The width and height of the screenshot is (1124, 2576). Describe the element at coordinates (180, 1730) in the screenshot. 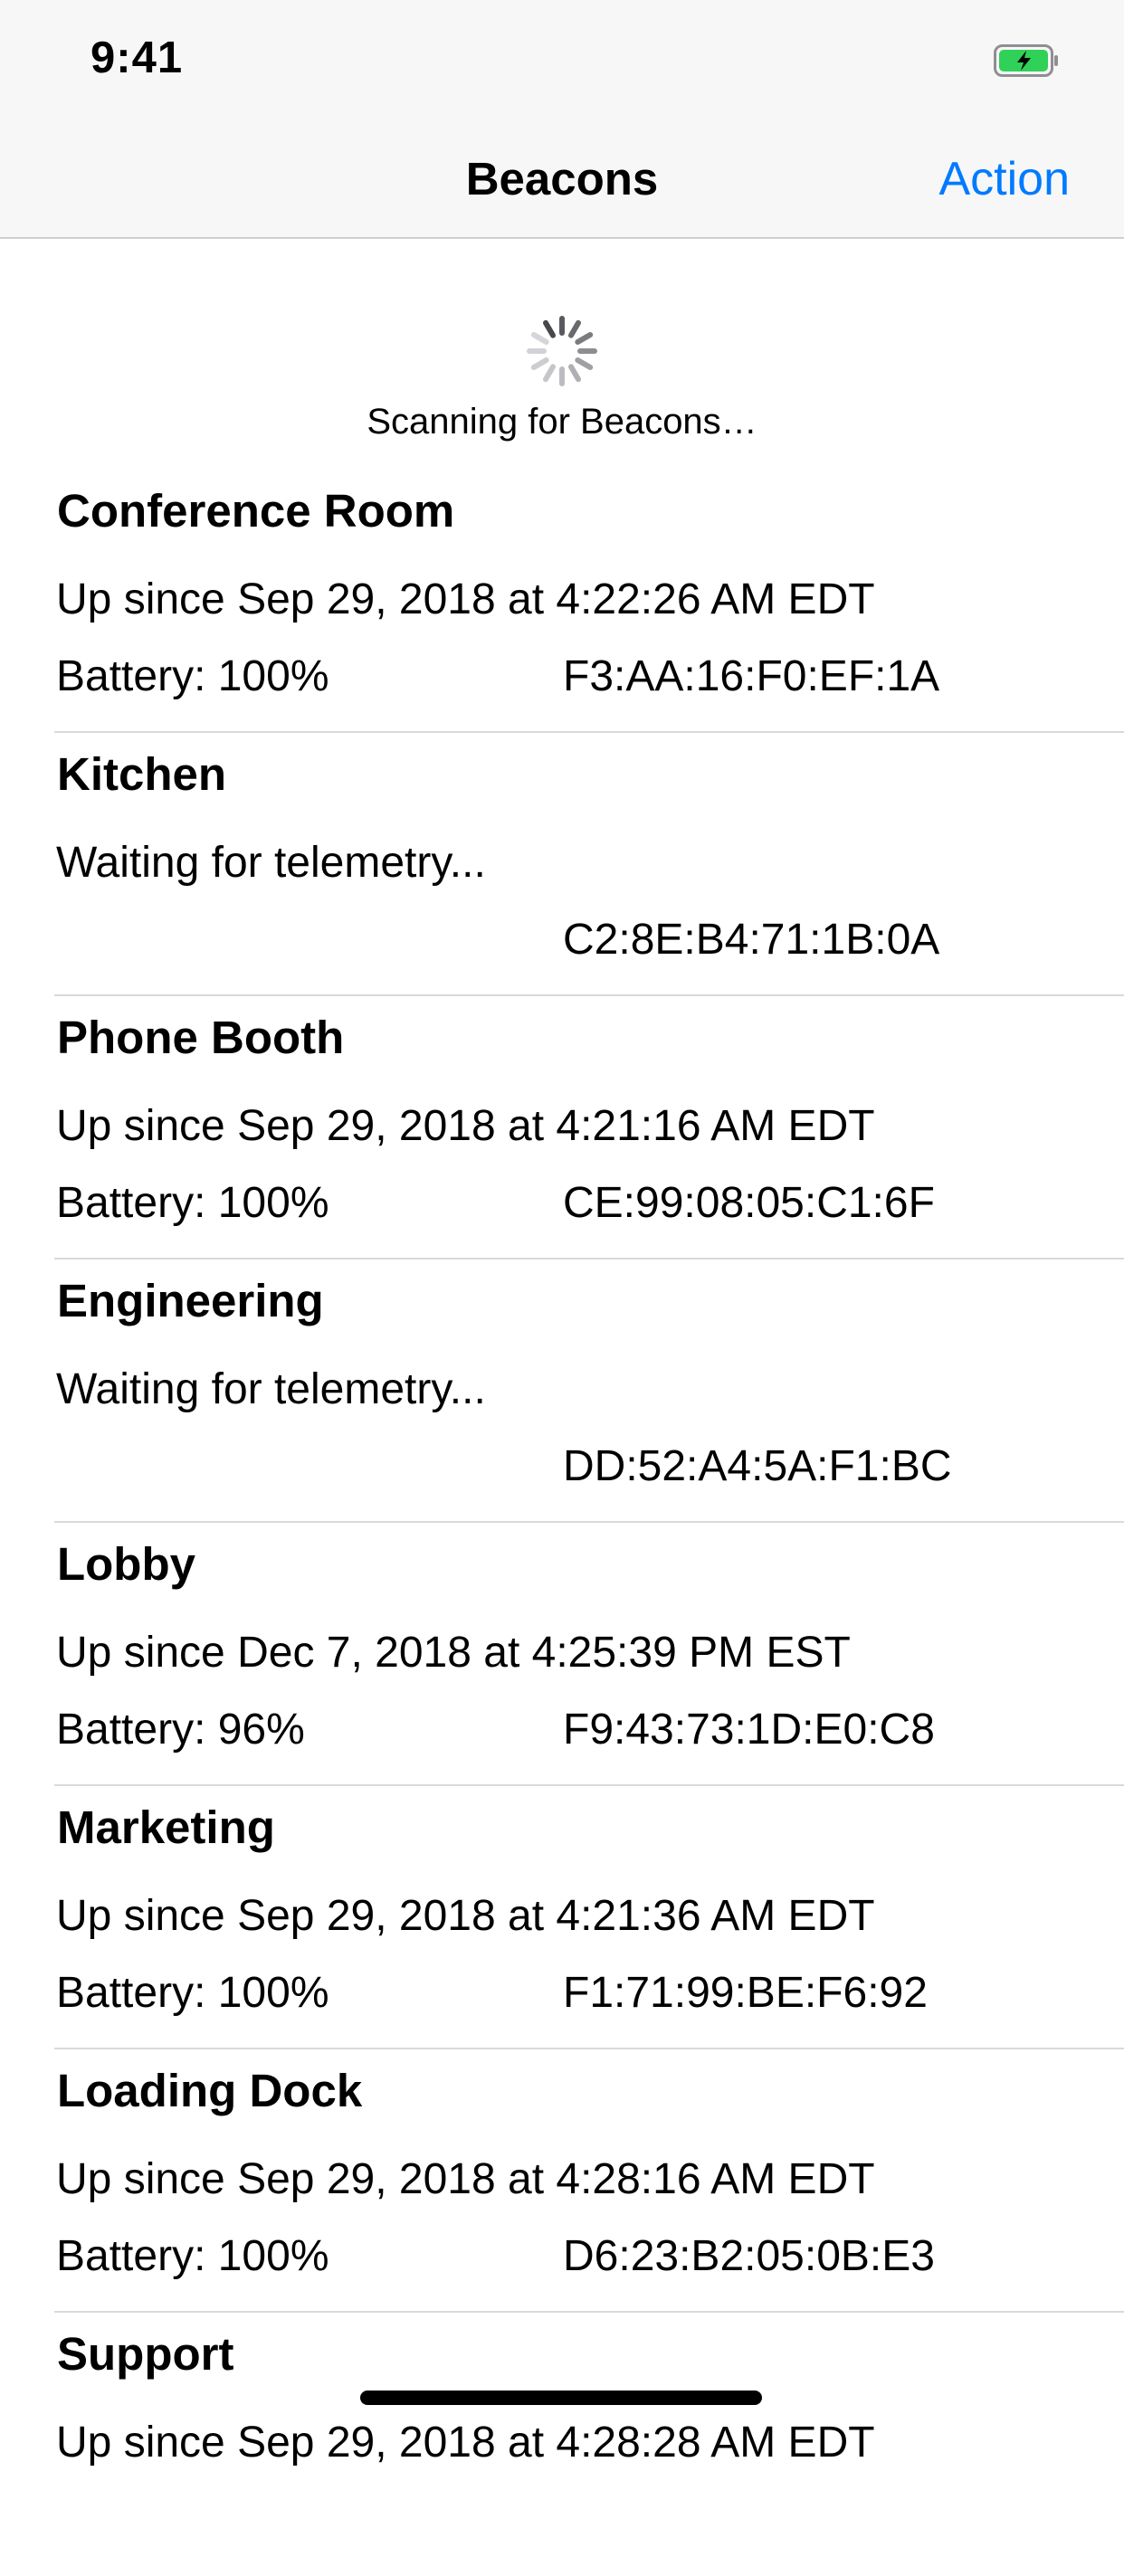

I see `beacon-battery: Battery: 96%` at that location.